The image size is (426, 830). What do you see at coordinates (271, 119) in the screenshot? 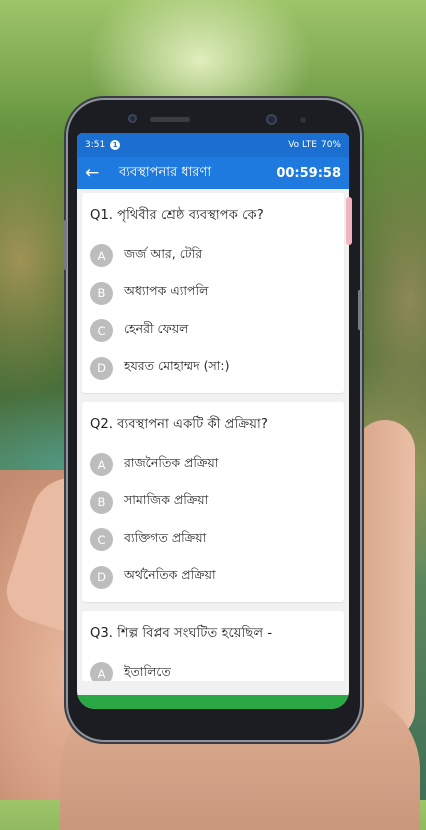
I see `sensor-camera-icon` at bounding box center [271, 119].